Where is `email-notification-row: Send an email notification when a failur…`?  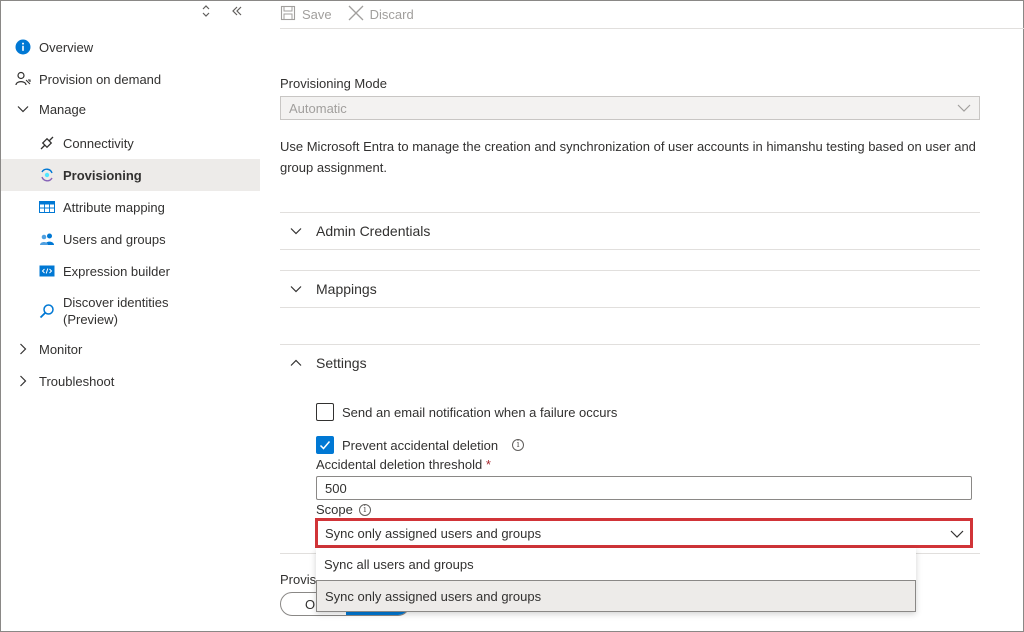
email-notification-row: Send an email notification when a failur… is located at coordinates (466, 412).